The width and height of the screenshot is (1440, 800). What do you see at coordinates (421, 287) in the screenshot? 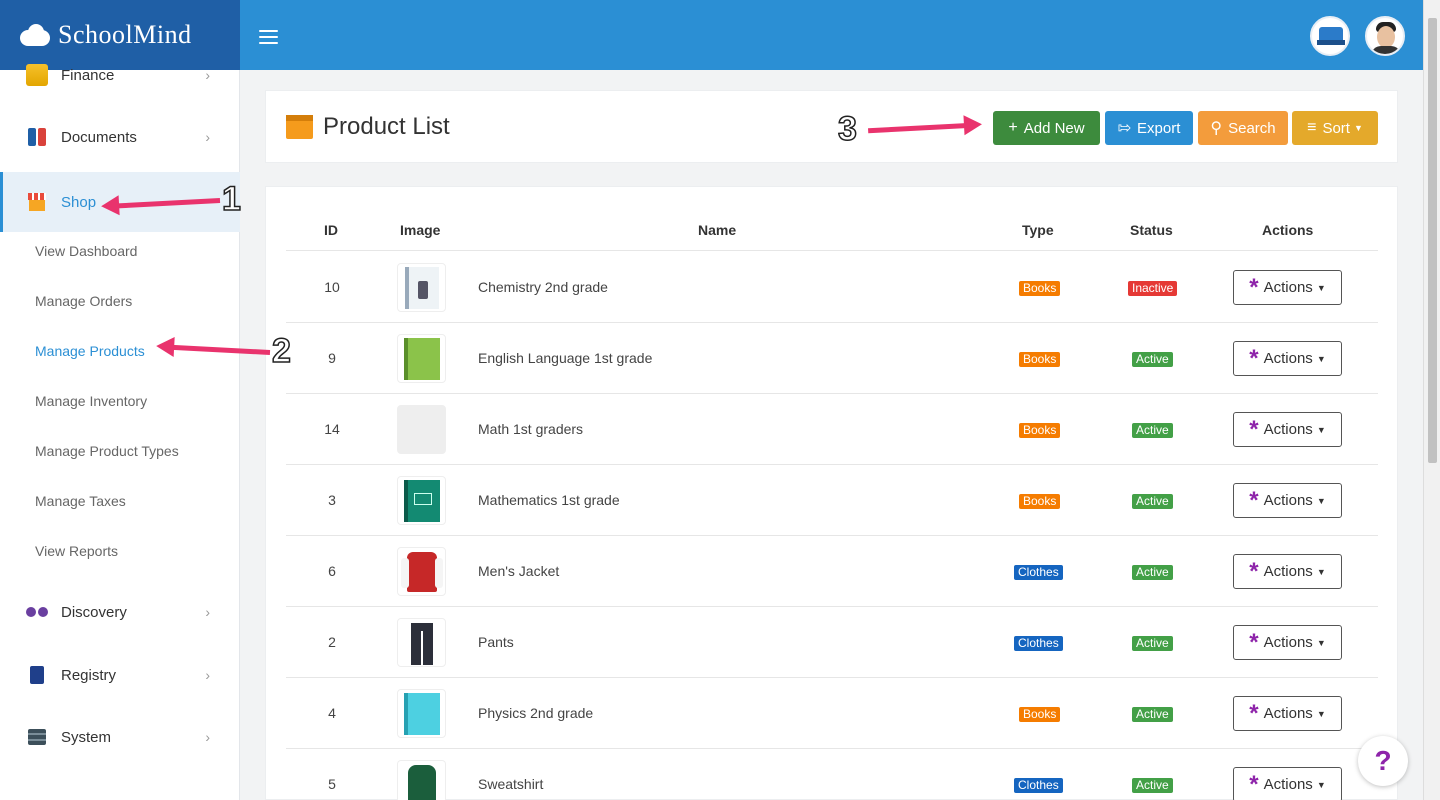
I see `product-image-chemistry-book` at bounding box center [421, 287].